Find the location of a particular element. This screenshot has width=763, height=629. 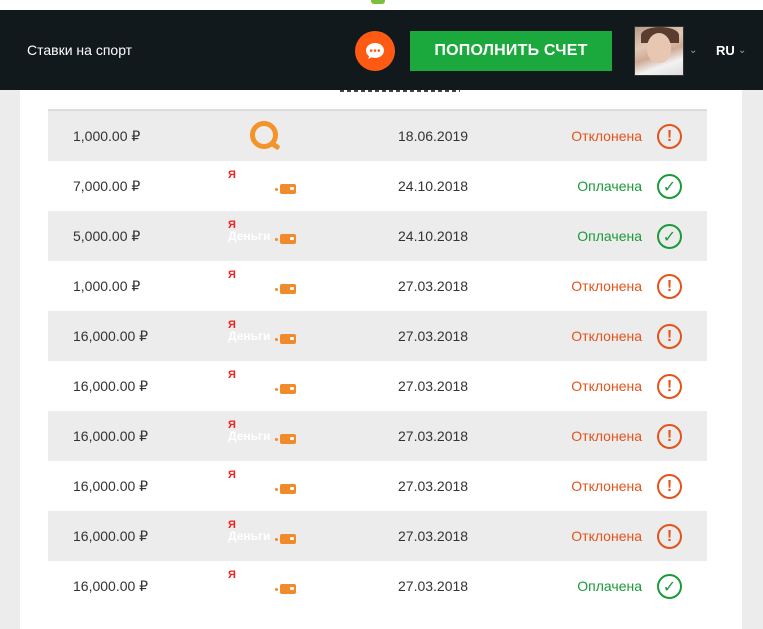

brand-link: Ставки на спорт is located at coordinates (79, 50).